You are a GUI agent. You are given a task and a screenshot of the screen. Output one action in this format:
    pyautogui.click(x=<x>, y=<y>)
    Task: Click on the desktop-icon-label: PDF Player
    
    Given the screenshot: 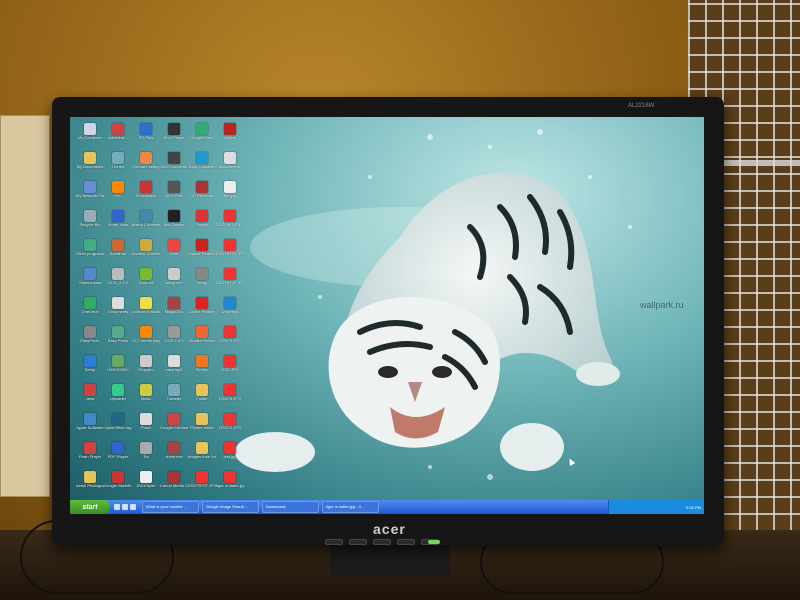 What is the action you would take?
    pyautogui.click(x=118, y=457)
    